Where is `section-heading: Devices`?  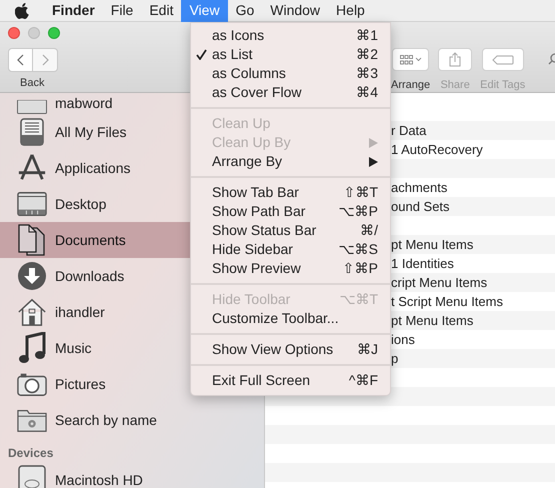
section-heading: Devices is located at coordinates (30, 453).